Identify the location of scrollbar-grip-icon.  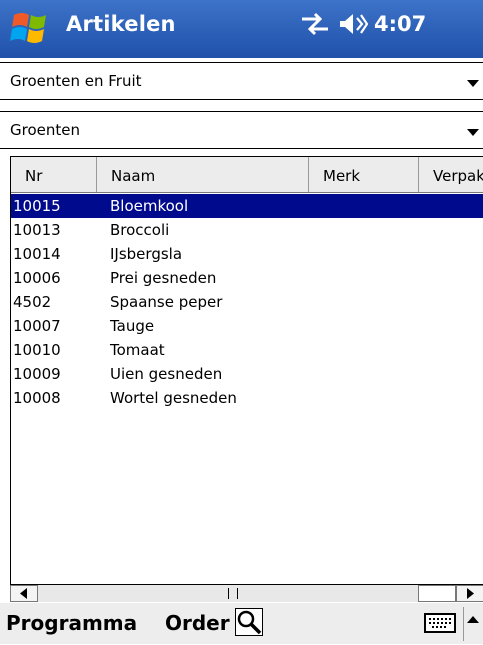
(233, 593).